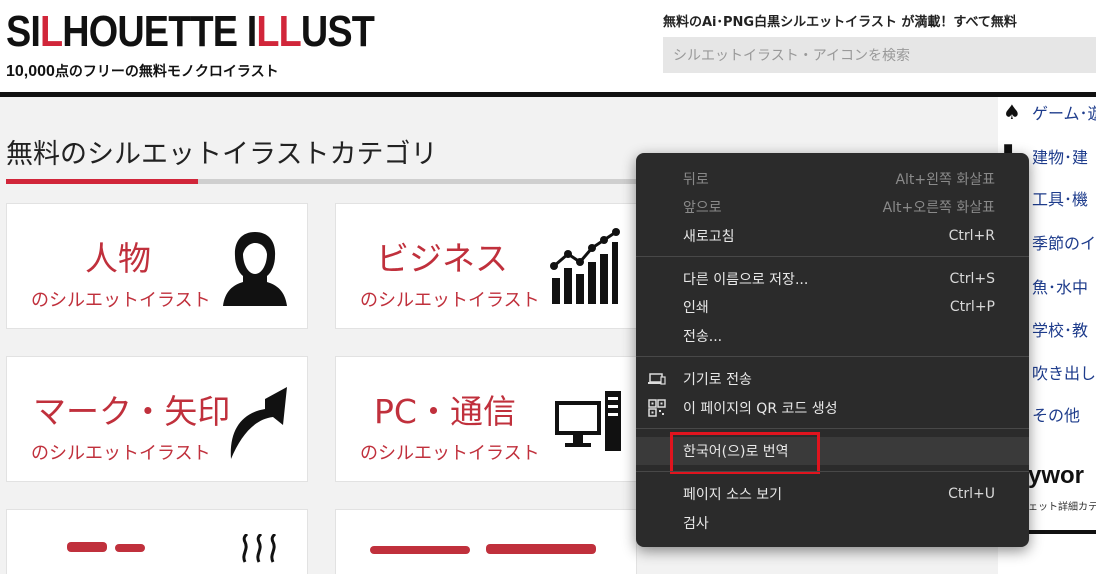  Describe the element at coordinates (832, 179) in the screenshot. I see `menu-item-back: 뒤로 Alt+왼쪽 화살표` at that location.